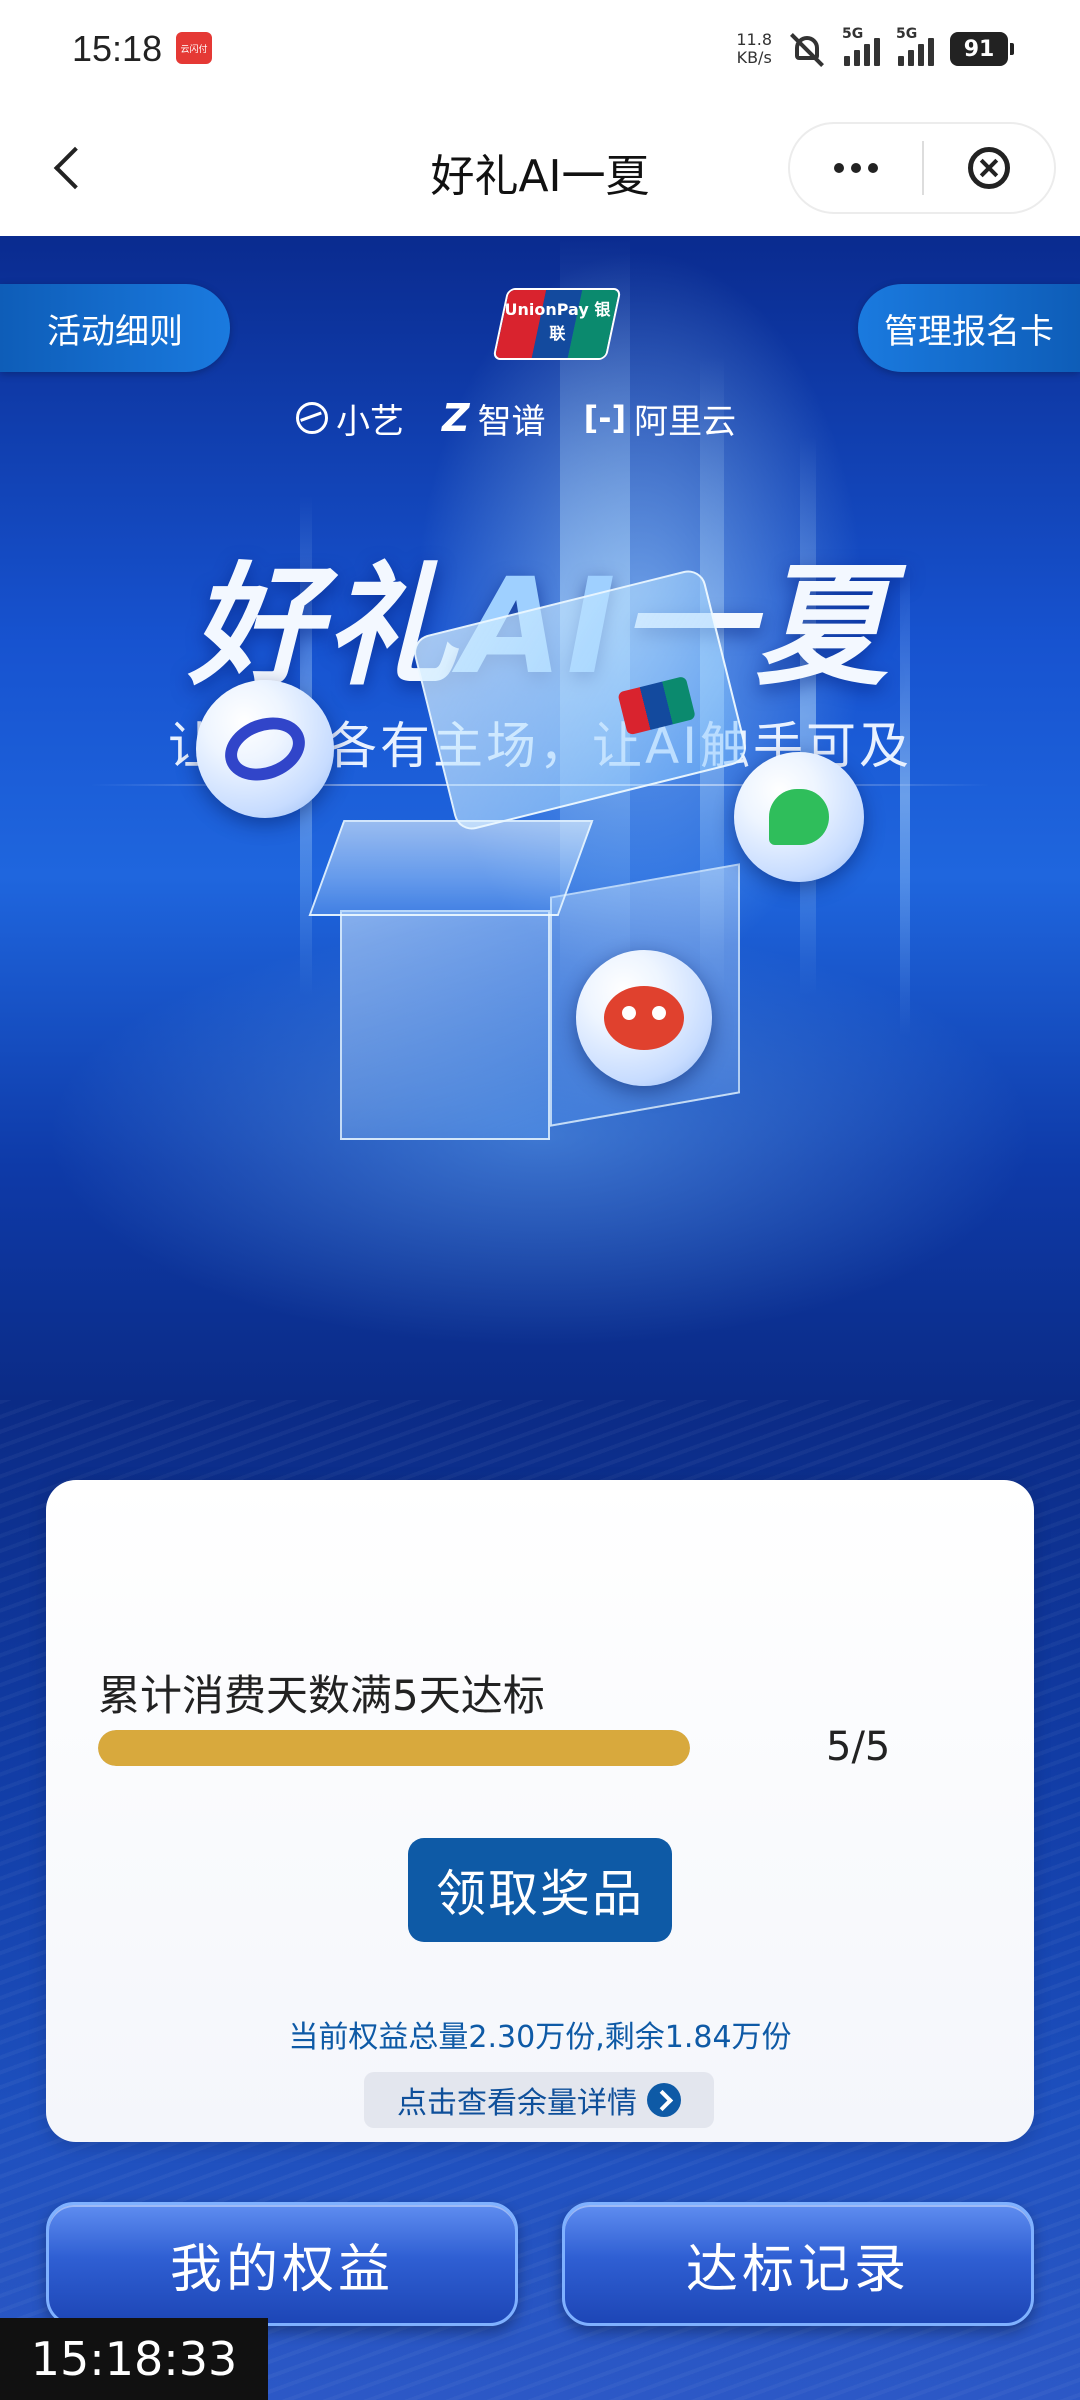 The image size is (1080, 2400). Describe the element at coordinates (115, 328) in the screenshot. I see `rules-button: 活动细则` at that location.